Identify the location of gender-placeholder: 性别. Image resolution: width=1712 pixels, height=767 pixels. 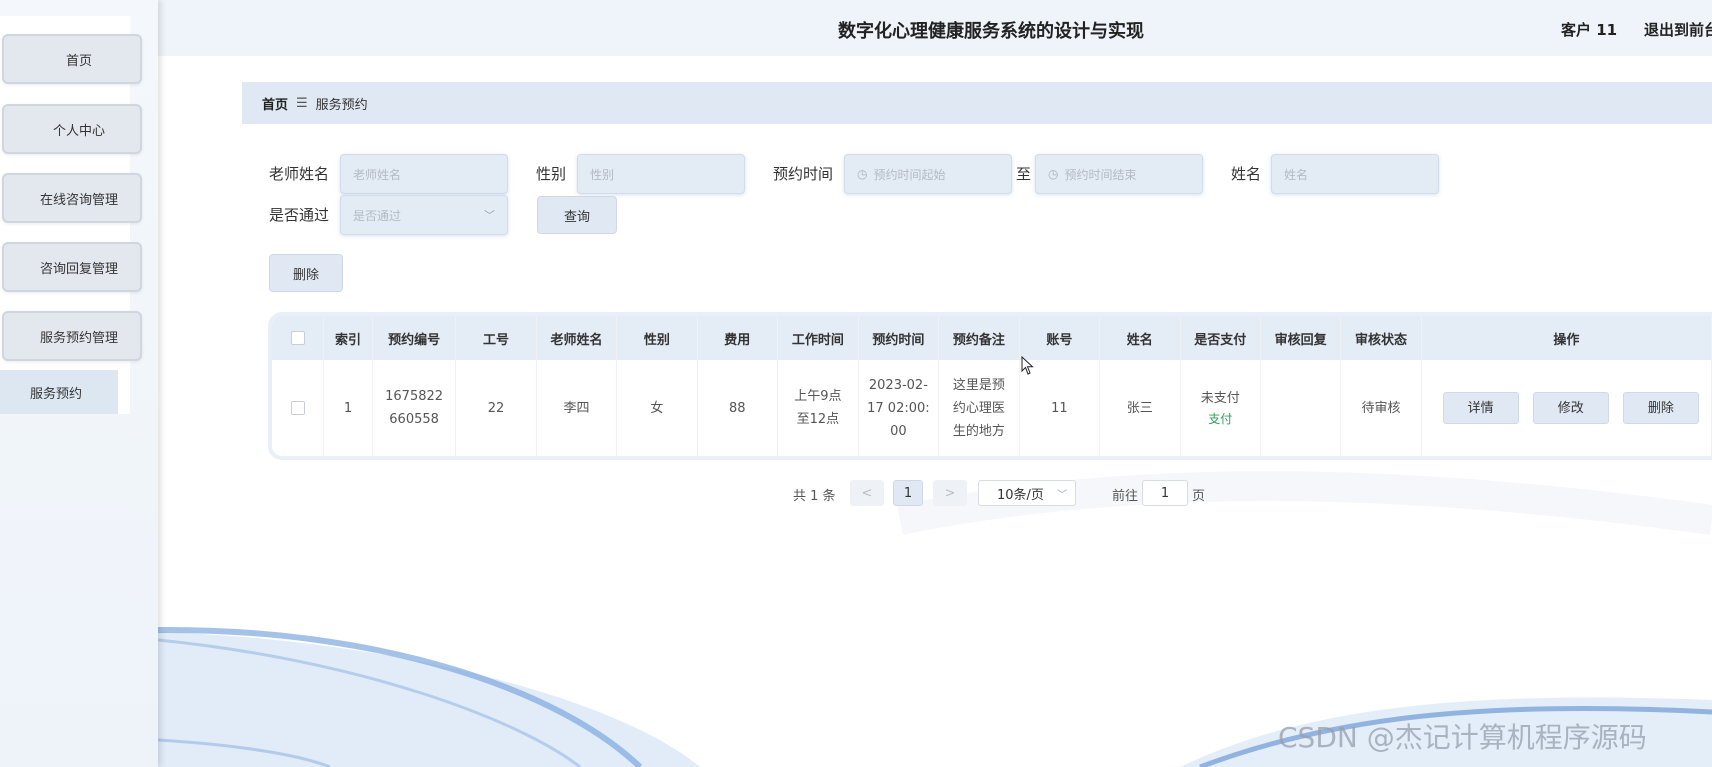
(602, 174).